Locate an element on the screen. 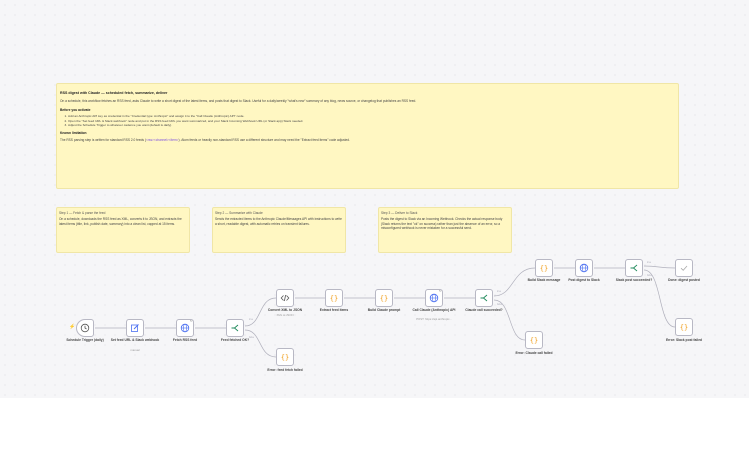 This screenshot has width=749, height=450. edit-icon is located at coordinates (135, 328).